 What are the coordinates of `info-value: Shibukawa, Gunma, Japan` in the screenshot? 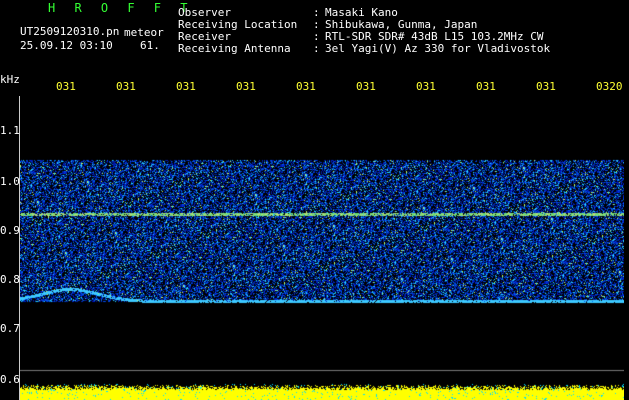 It's located at (401, 24).